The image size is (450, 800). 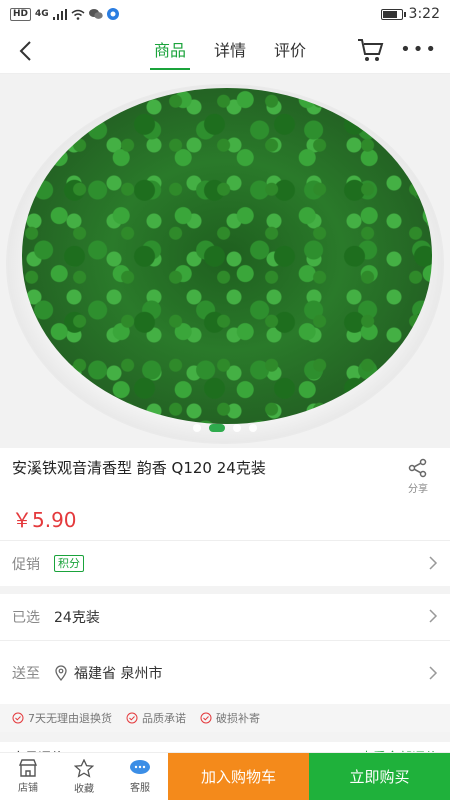 What do you see at coordinates (59, 14) in the screenshot?
I see `signal-icon` at bounding box center [59, 14].